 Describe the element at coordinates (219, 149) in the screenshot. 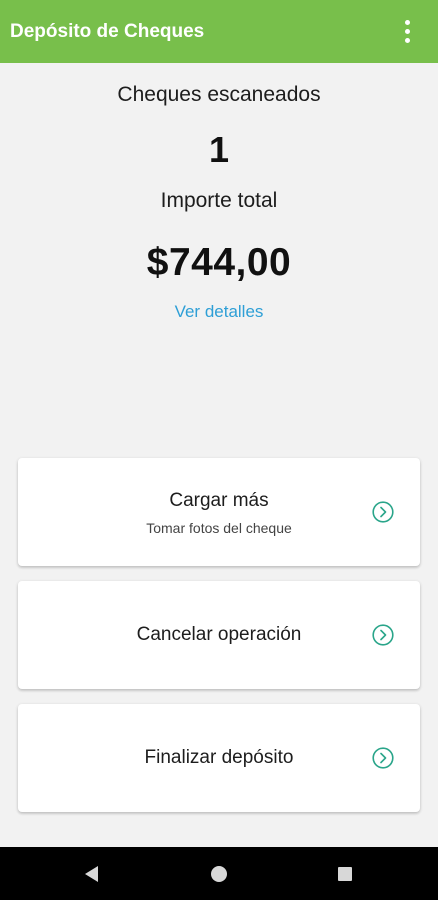

I see `scanned-checks-count: 1` at that location.